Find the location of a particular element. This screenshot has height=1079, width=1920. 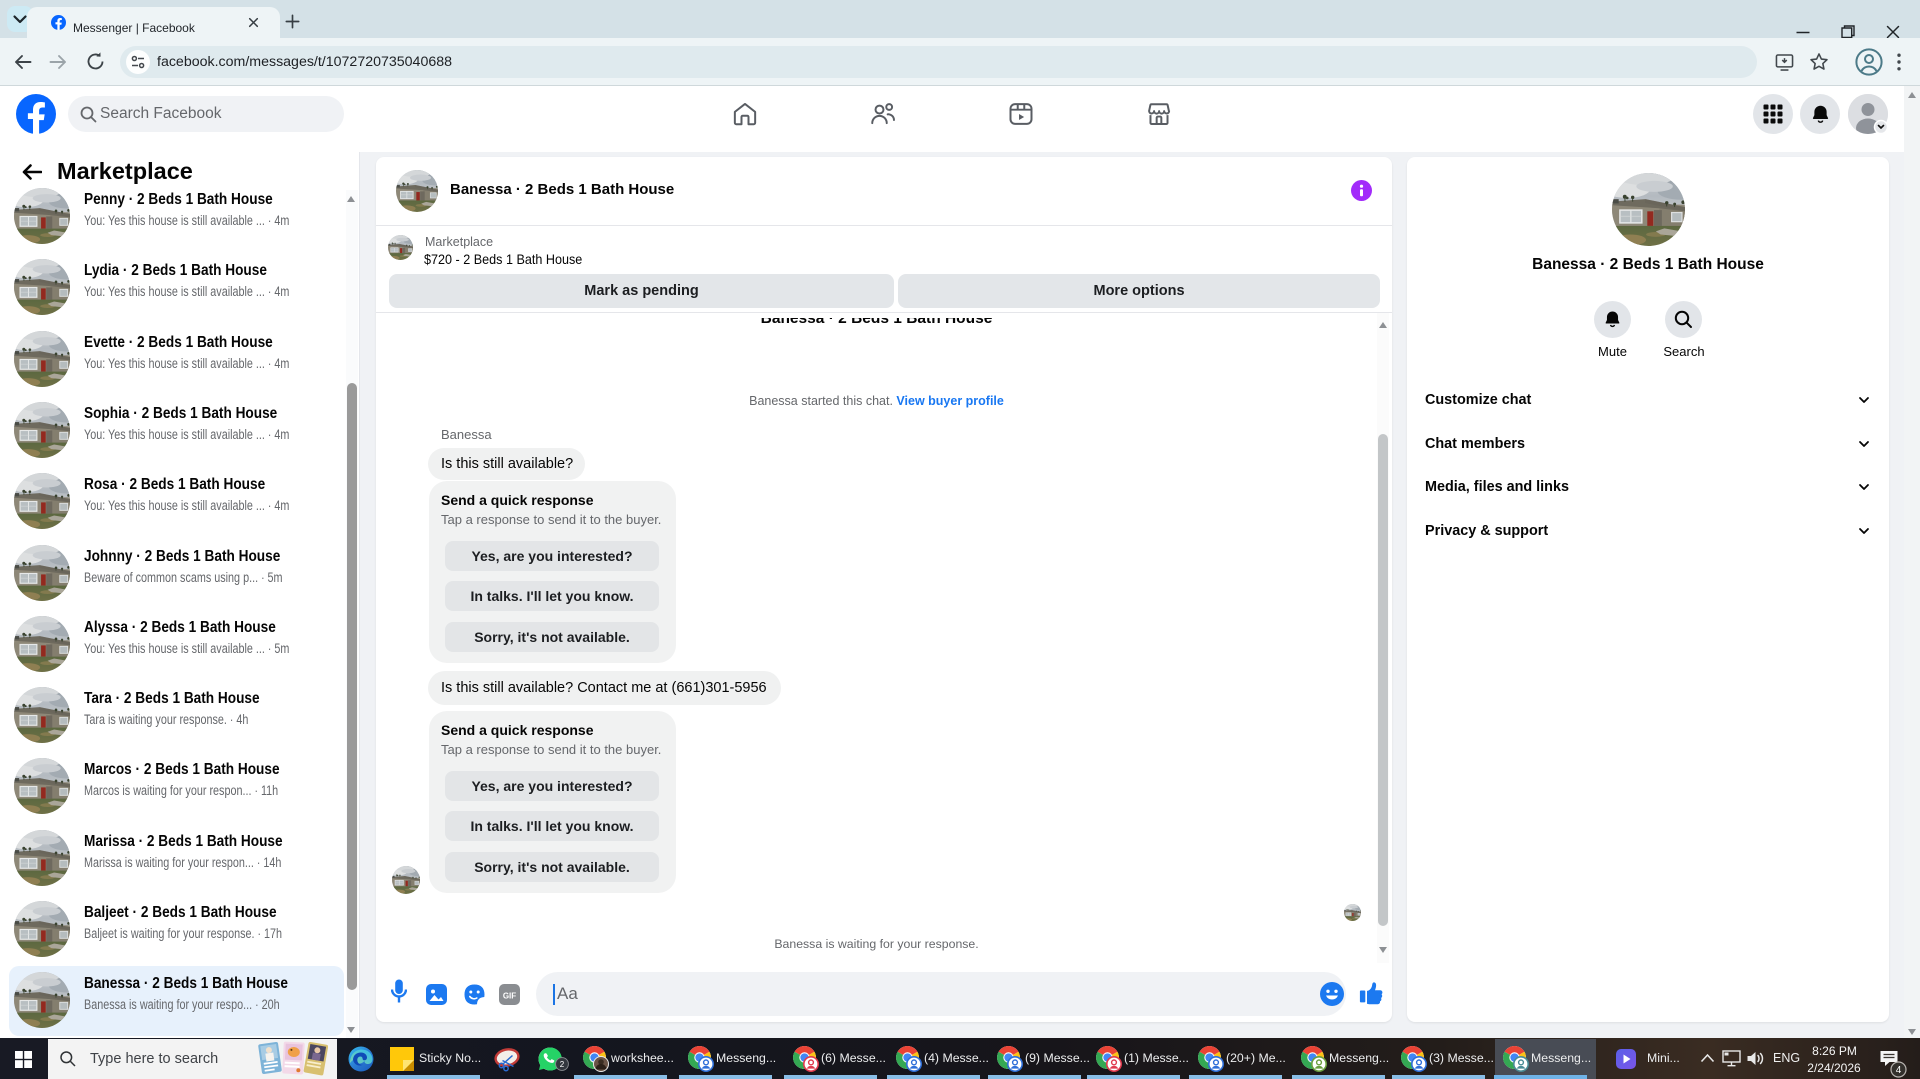

svg-text: 4 is located at coordinates (1899, 1070).